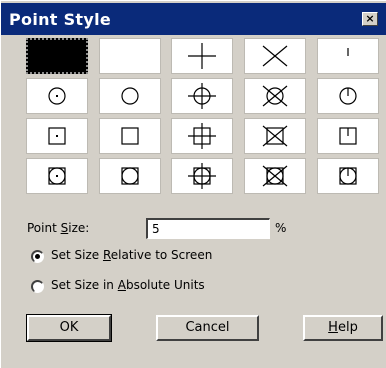 This screenshot has width=386, height=368. What do you see at coordinates (69, 328) in the screenshot?
I see `ok-button: OK` at bounding box center [69, 328].